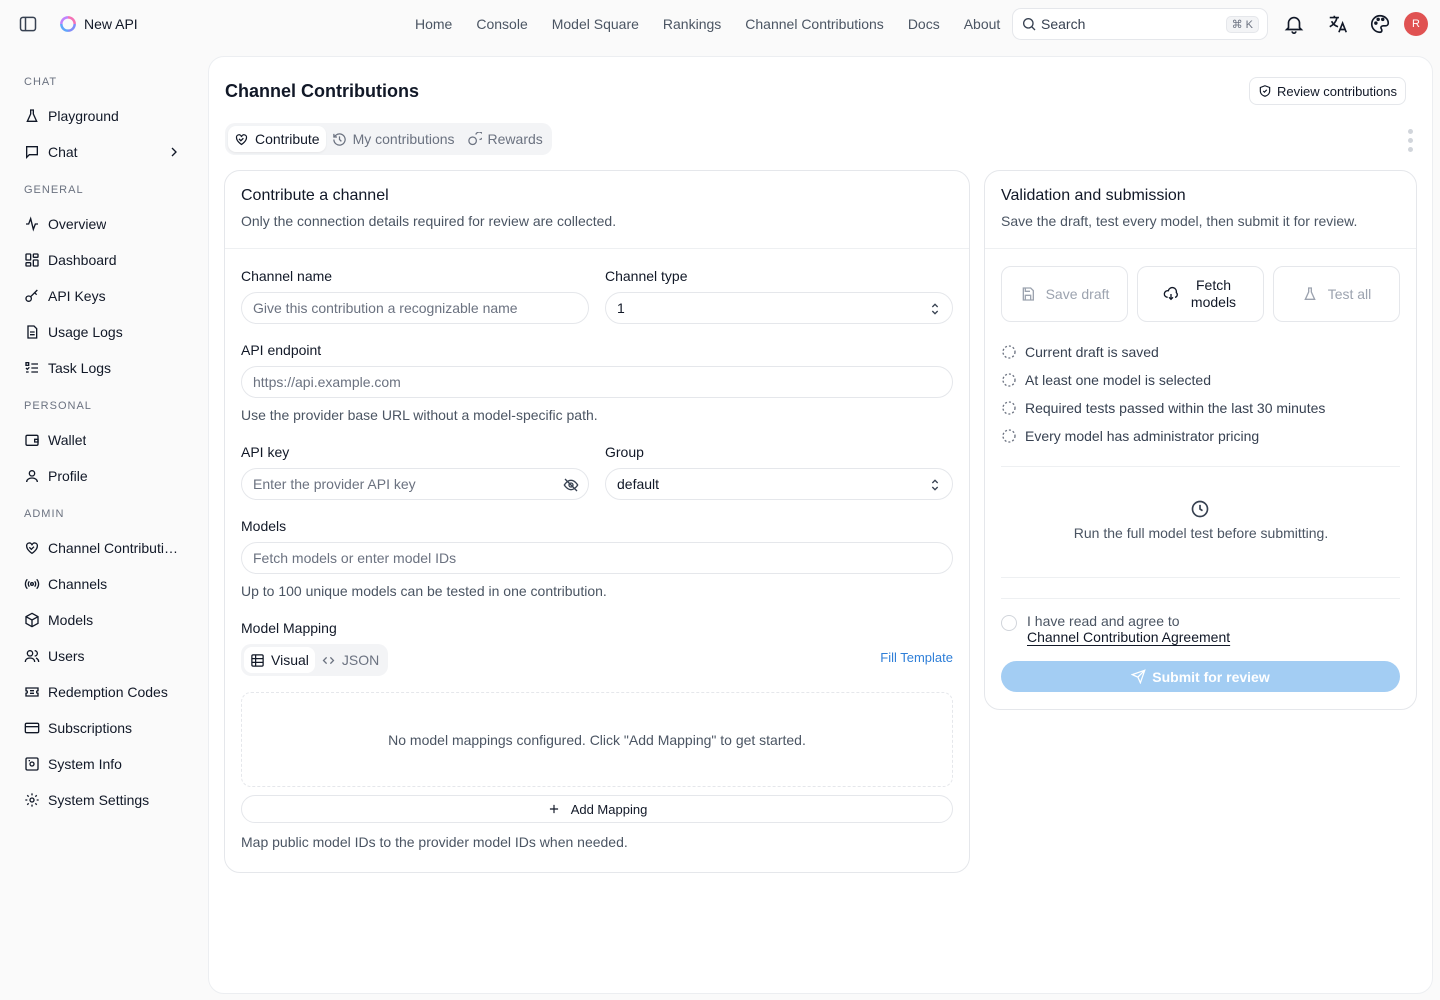 This screenshot has height=1000, width=1440. I want to click on tab-contribute: Contribute, so click(277, 139).